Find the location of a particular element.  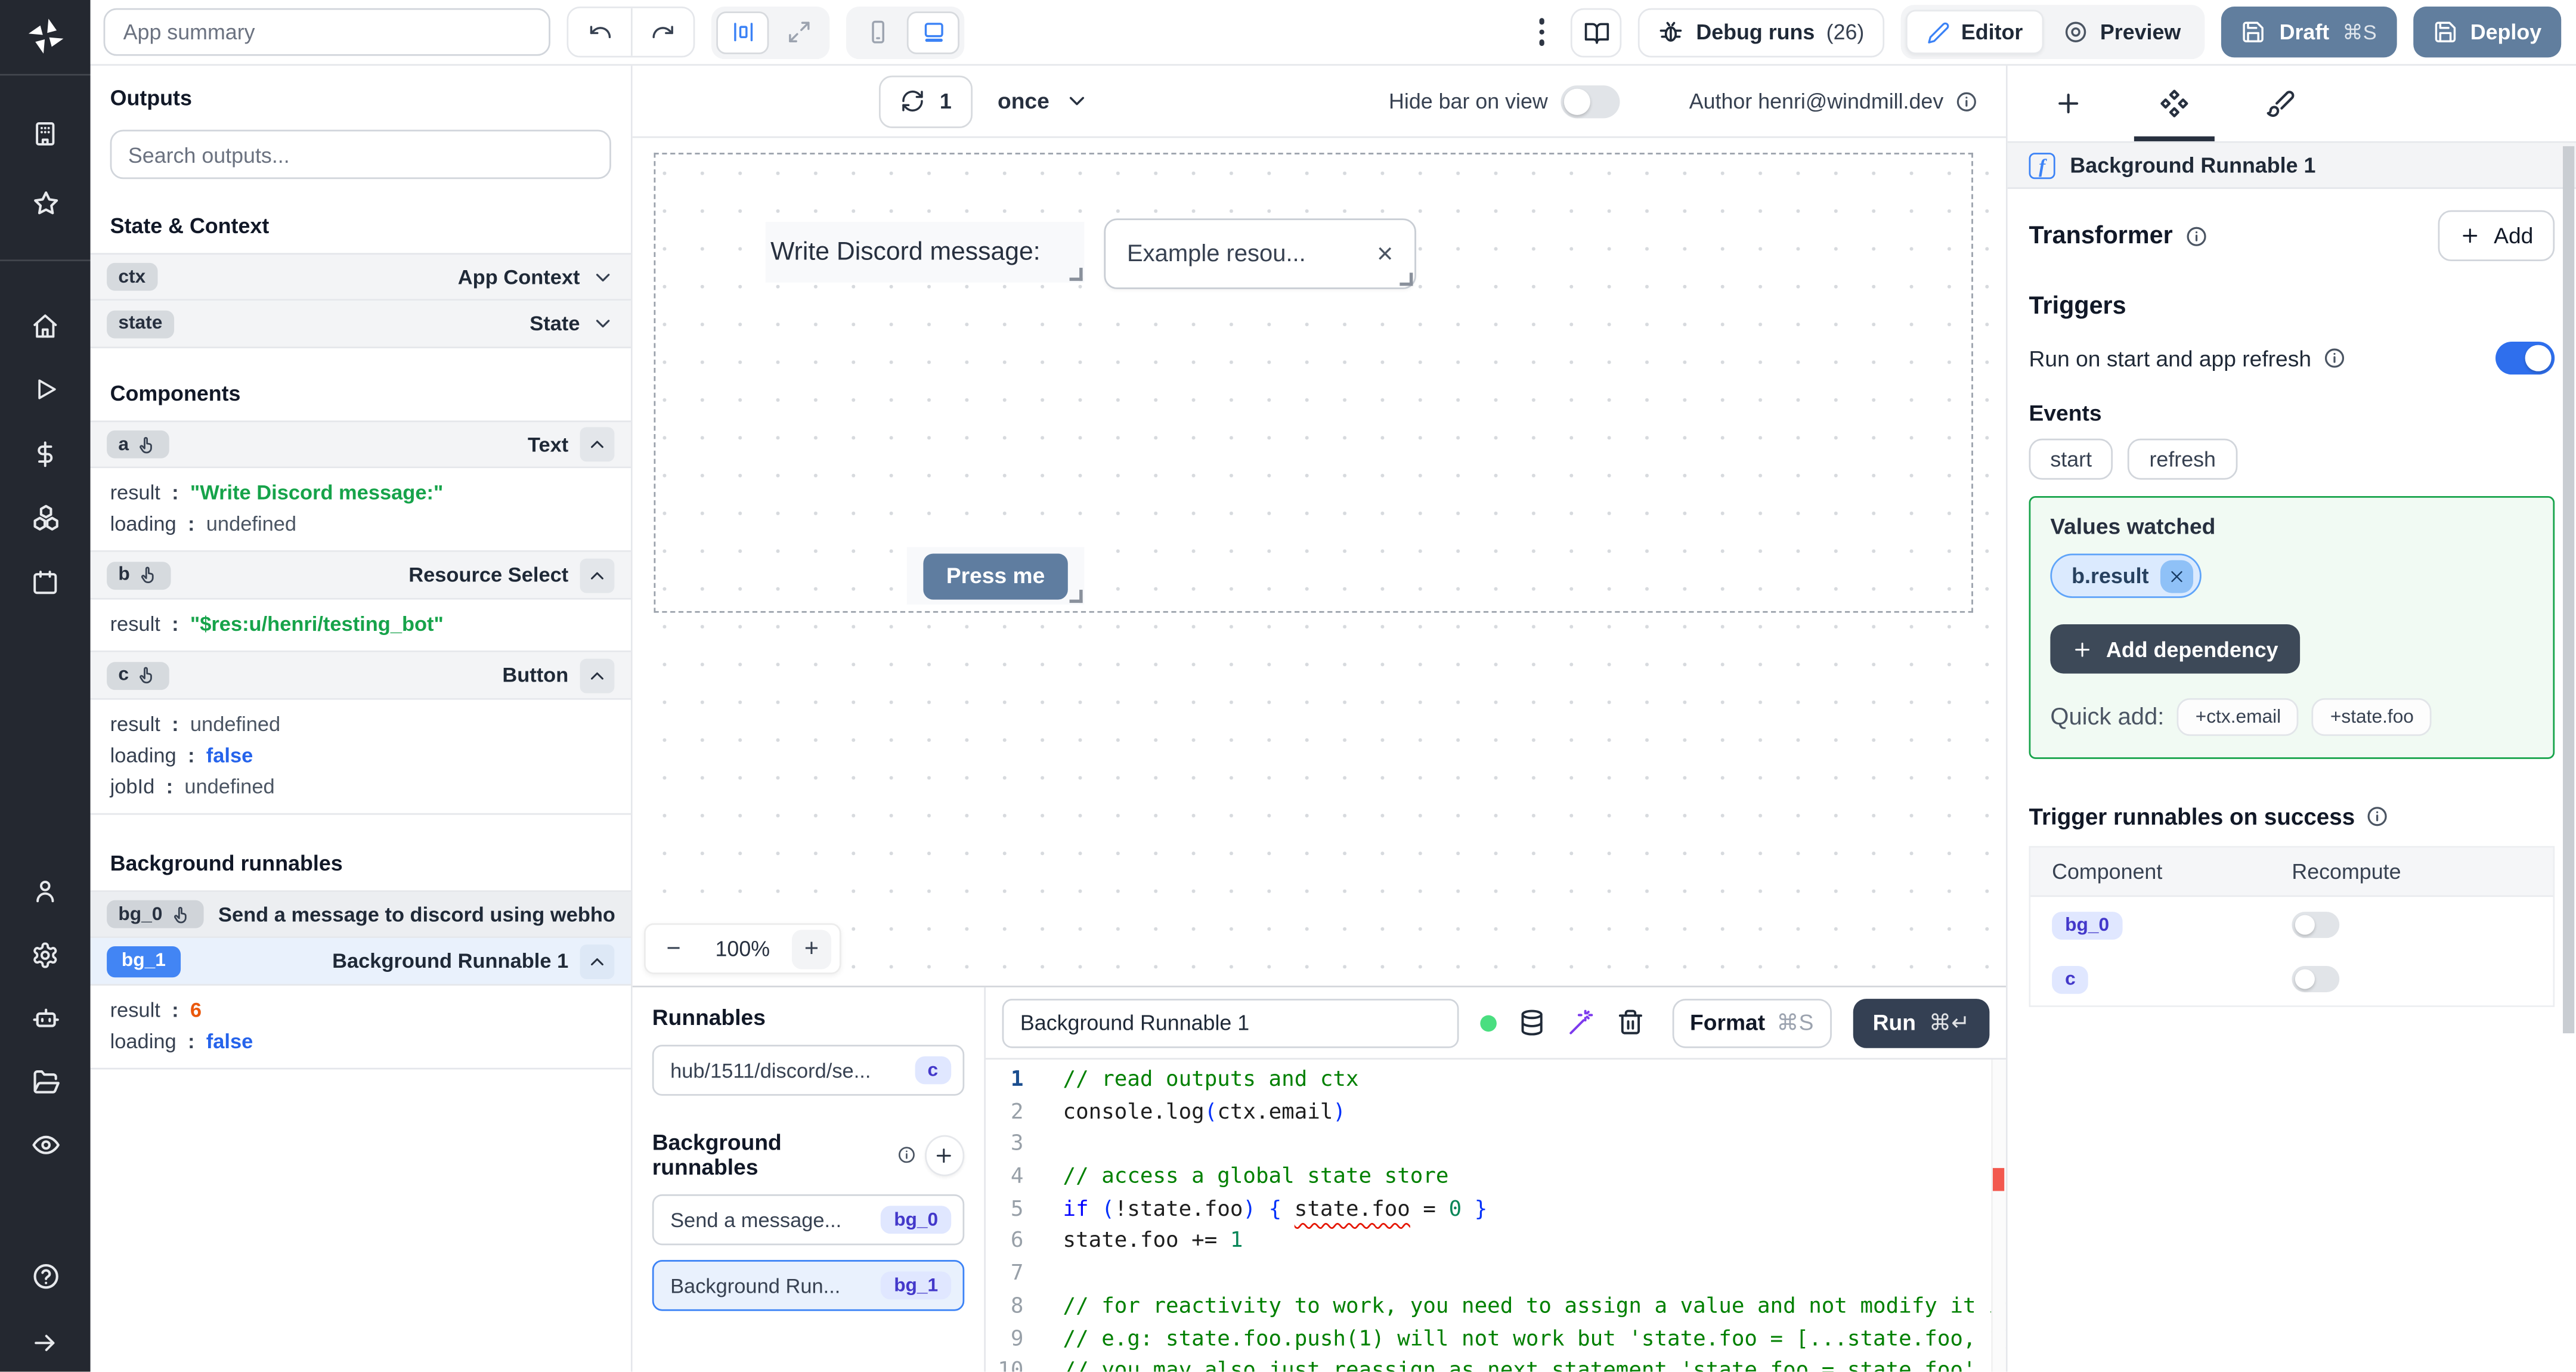

ctx-badge: ctx is located at coordinates (132, 276).